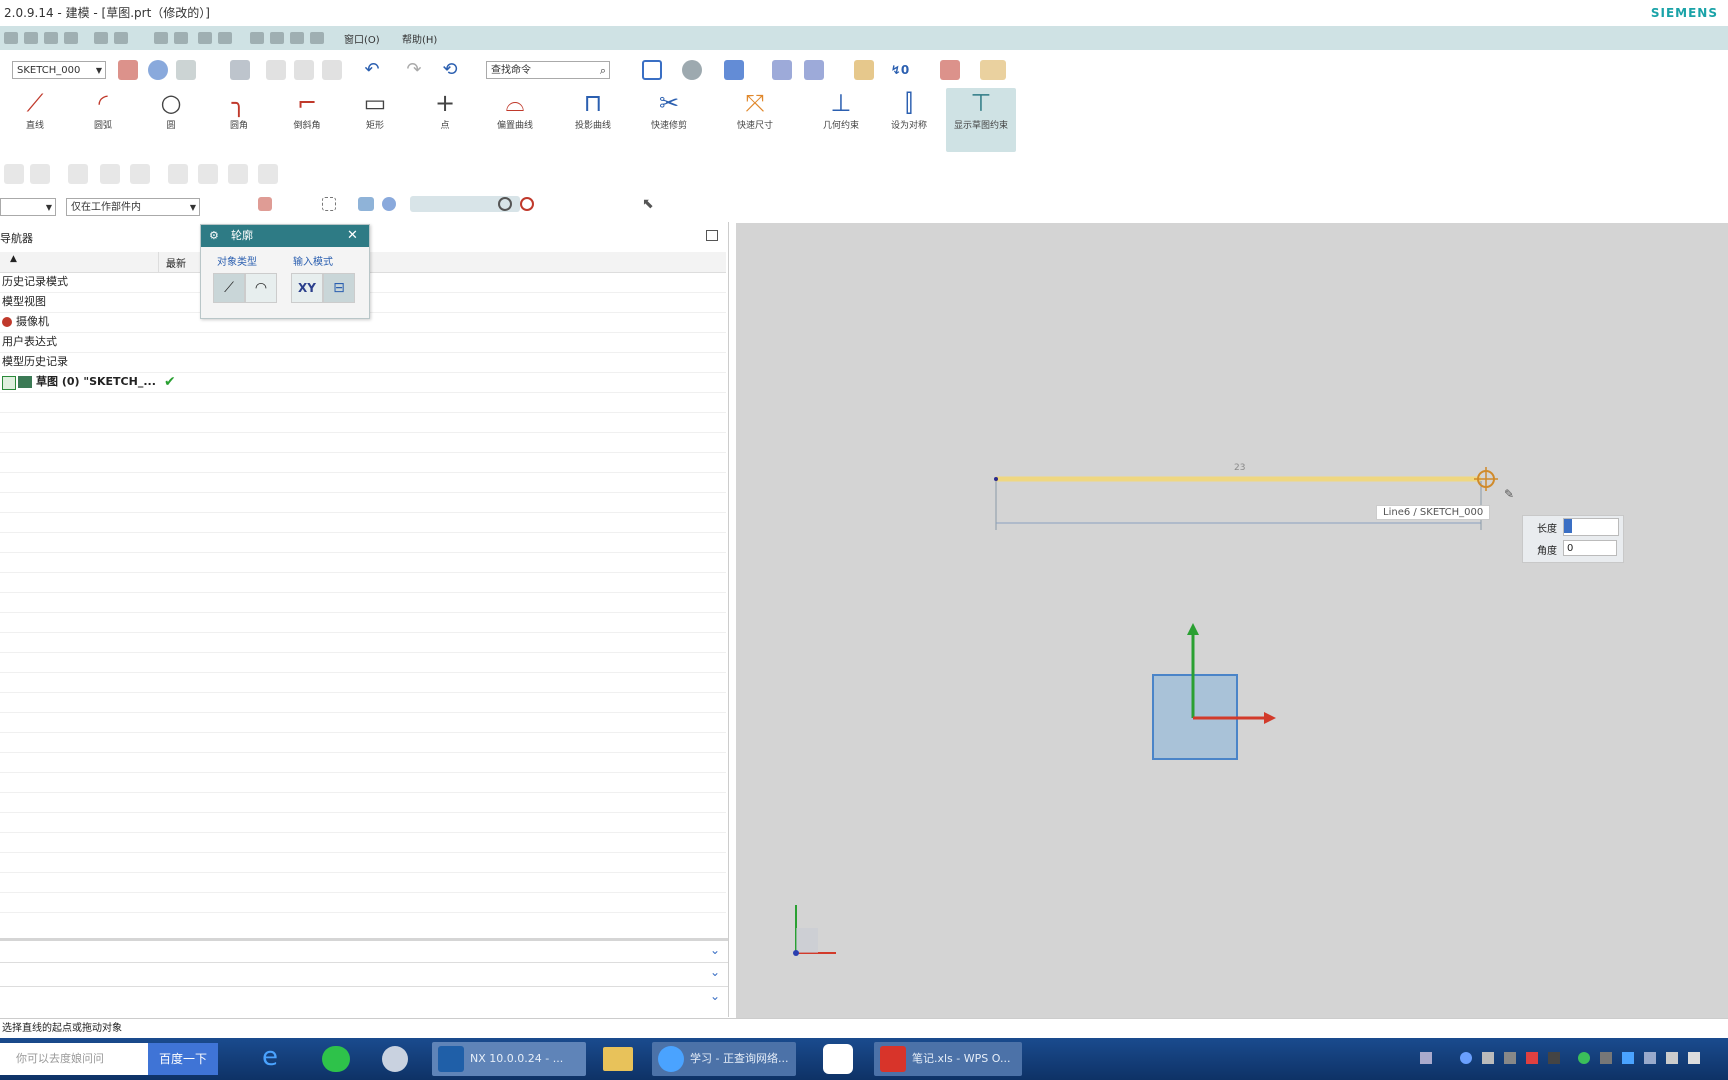  What do you see at coordinates (1591, 527) in the screenshot?
I see `length-input` at bounding box center [1591, 527].